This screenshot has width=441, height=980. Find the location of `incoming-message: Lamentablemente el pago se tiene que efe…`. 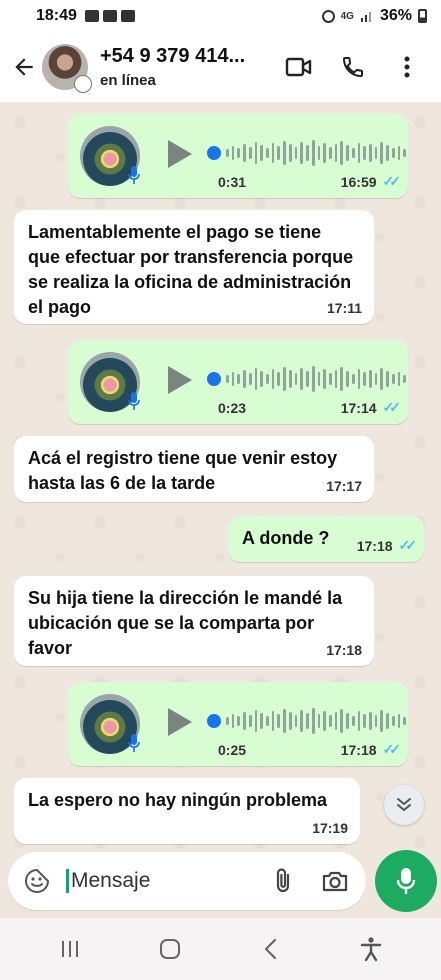

incoming-message: Lamentablemente el pago se tiene que efe… is located at coordinates (194, 267).